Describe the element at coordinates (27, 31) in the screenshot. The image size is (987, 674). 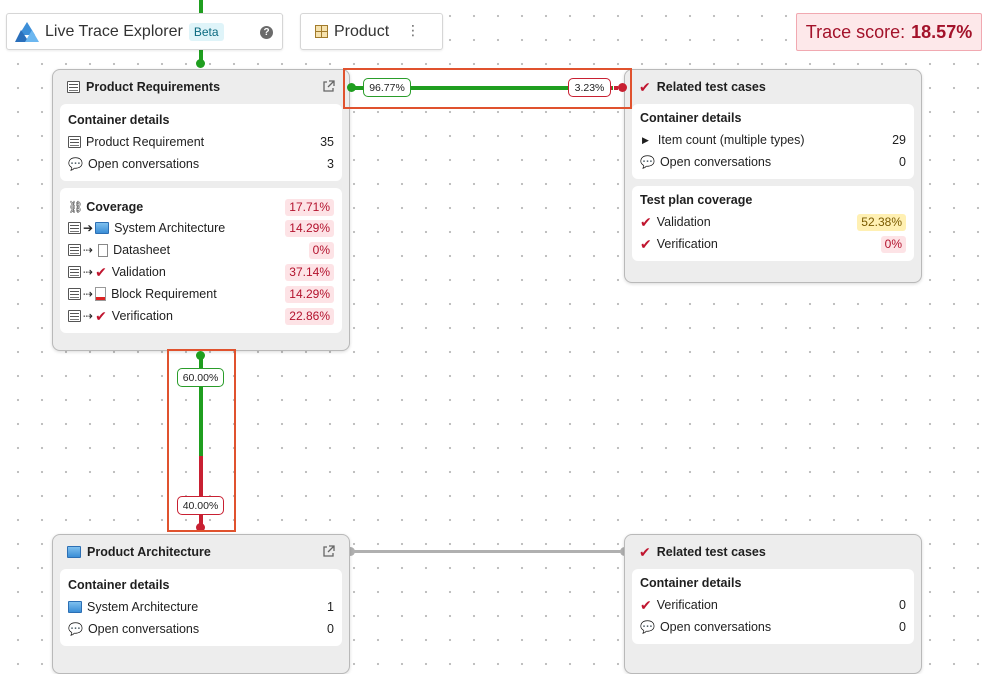
I see `app-logo-icon` at that location.